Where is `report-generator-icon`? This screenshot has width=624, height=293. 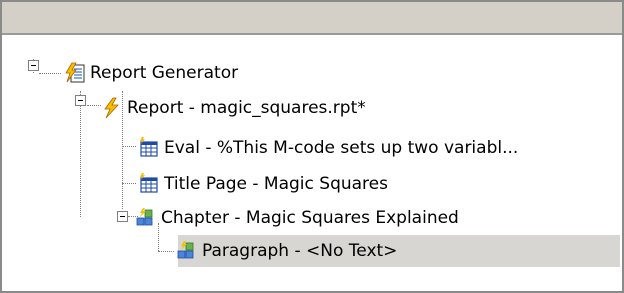
report-generator-icon is located at coordinates (75, 72).